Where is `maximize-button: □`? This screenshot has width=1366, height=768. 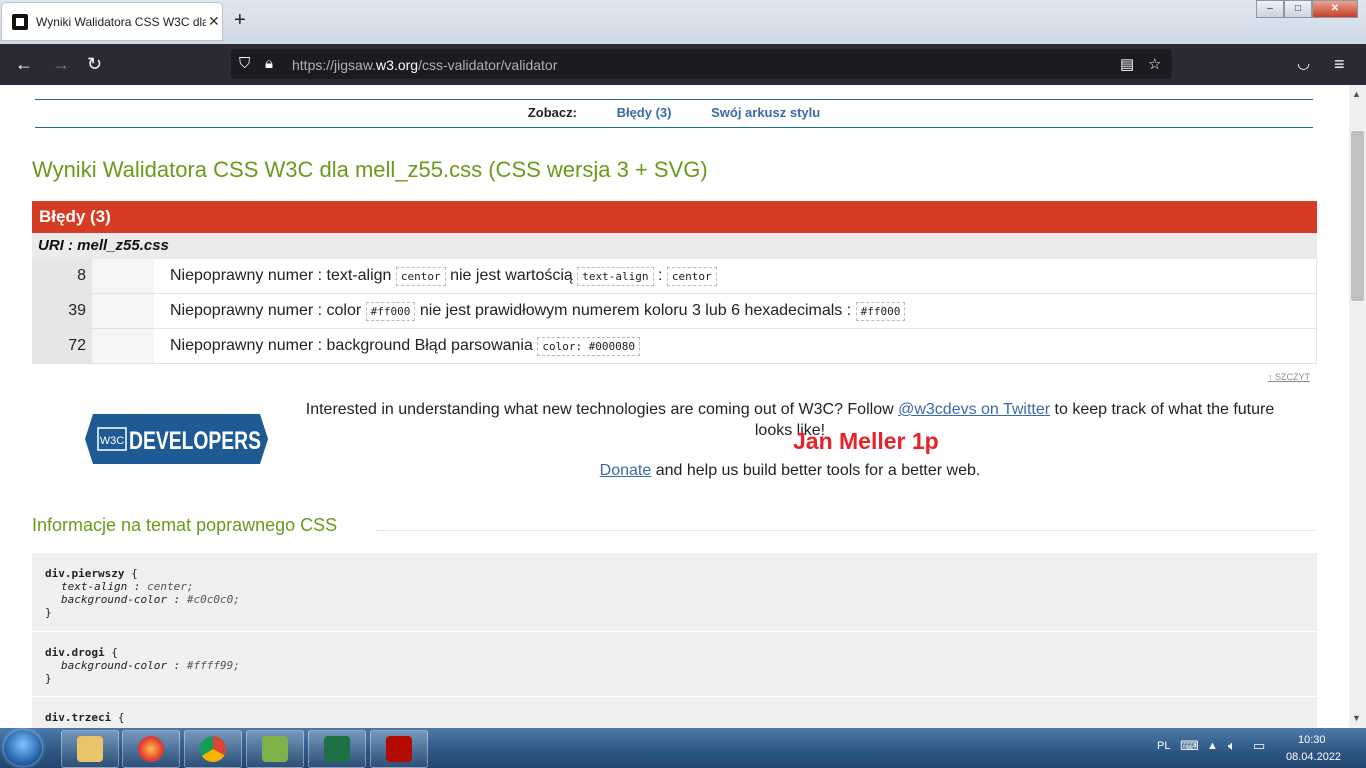 maximize-button: □ is located at coordinates (1298, 9).